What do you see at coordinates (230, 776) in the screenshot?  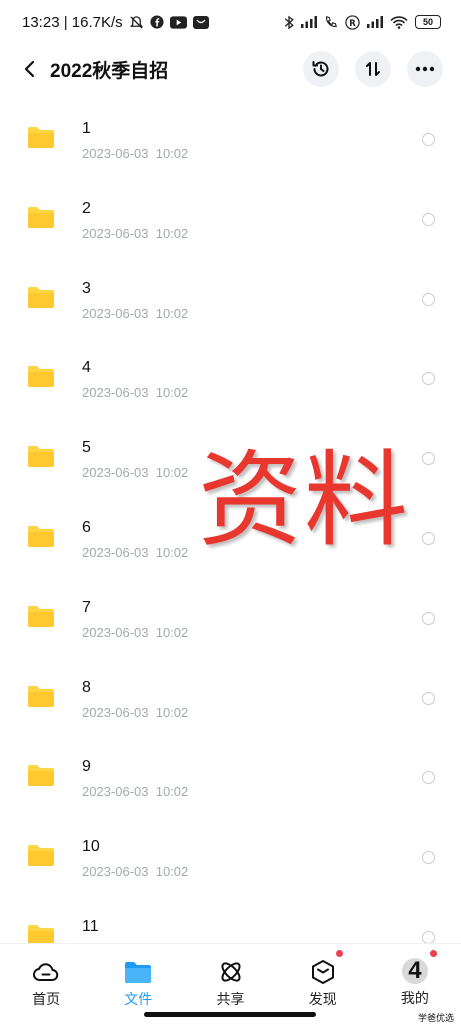 I see `file-row: 9 2023-06-03 10:02` at bounding box center [230, 776].